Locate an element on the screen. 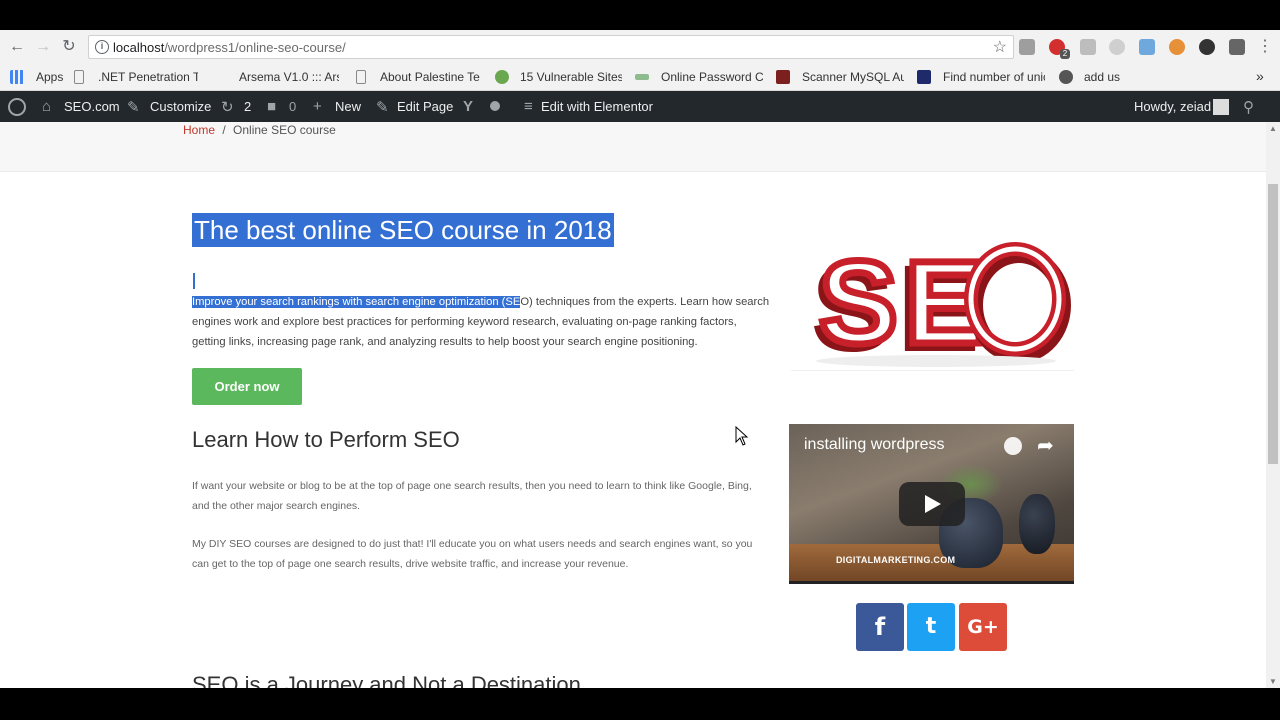 The width and height of the screenshot is (1280, 720). breadcrumb-current: Online SEO course is located at coordinates (284, 130).